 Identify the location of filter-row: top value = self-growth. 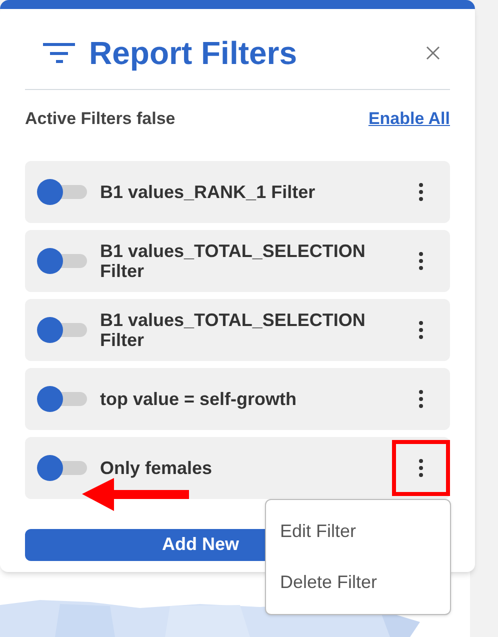
(237, 399).